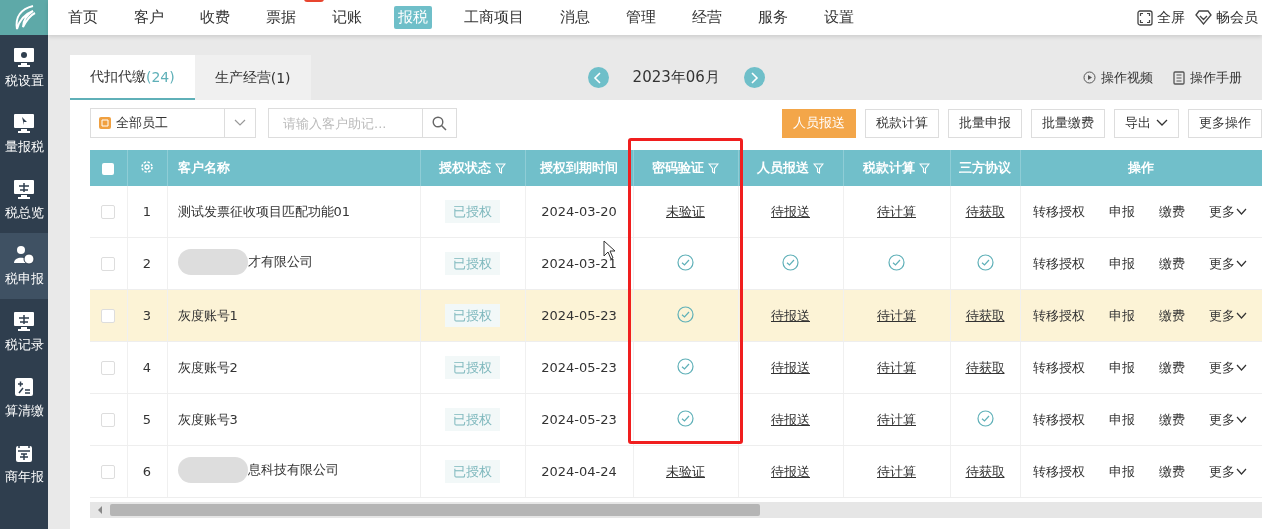  Describe the element at coordinates (280, 262) in the screenshot. I see `customer-name: 才有限公司` at that location.